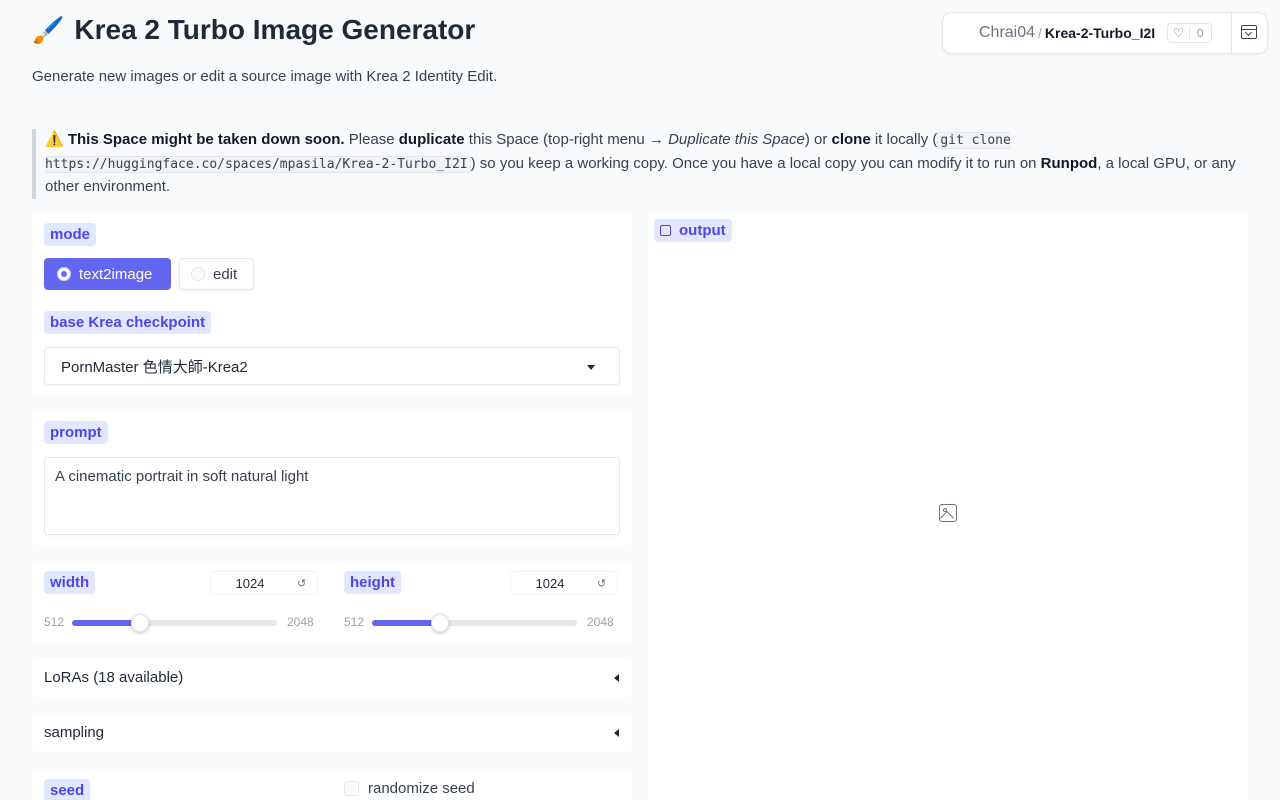 The height and width of the screenshot is (800, 1280). Describe the element at coordinates (114, 677) in the screenshot. I see `loras-accordion-label: LoRAs (18 available)` at that location.